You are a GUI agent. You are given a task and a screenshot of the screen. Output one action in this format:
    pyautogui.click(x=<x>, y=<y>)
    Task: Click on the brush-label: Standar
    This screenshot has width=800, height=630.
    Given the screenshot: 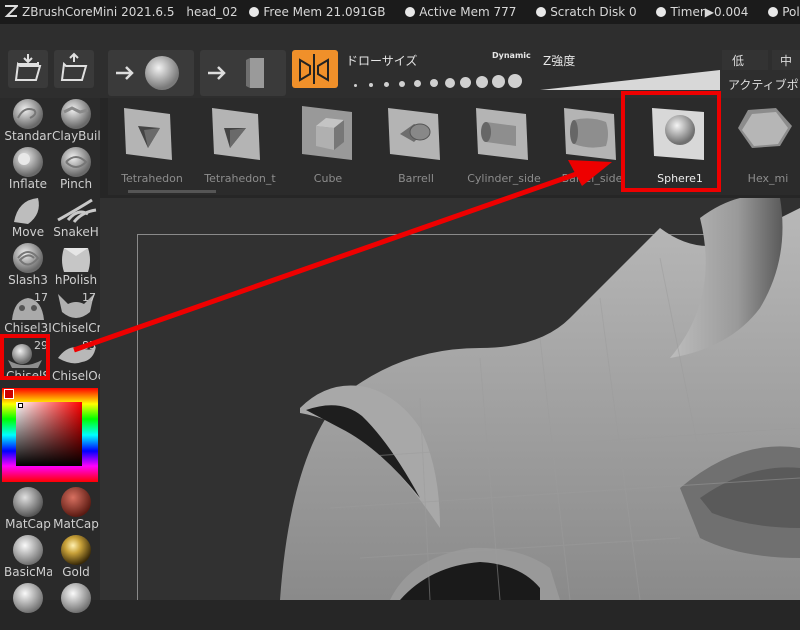 What is the action you would take?
    pyautogui.click(x=28, y=136)
    